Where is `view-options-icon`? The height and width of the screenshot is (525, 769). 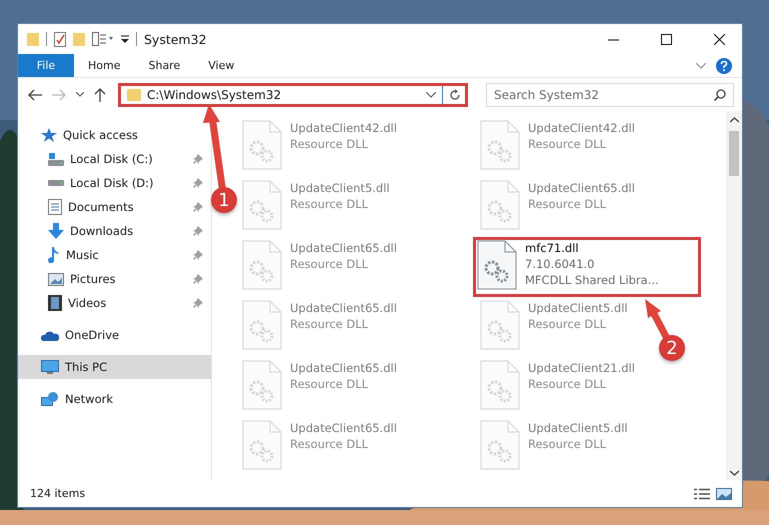 view-options-icon is located at coordinates (103, 39).